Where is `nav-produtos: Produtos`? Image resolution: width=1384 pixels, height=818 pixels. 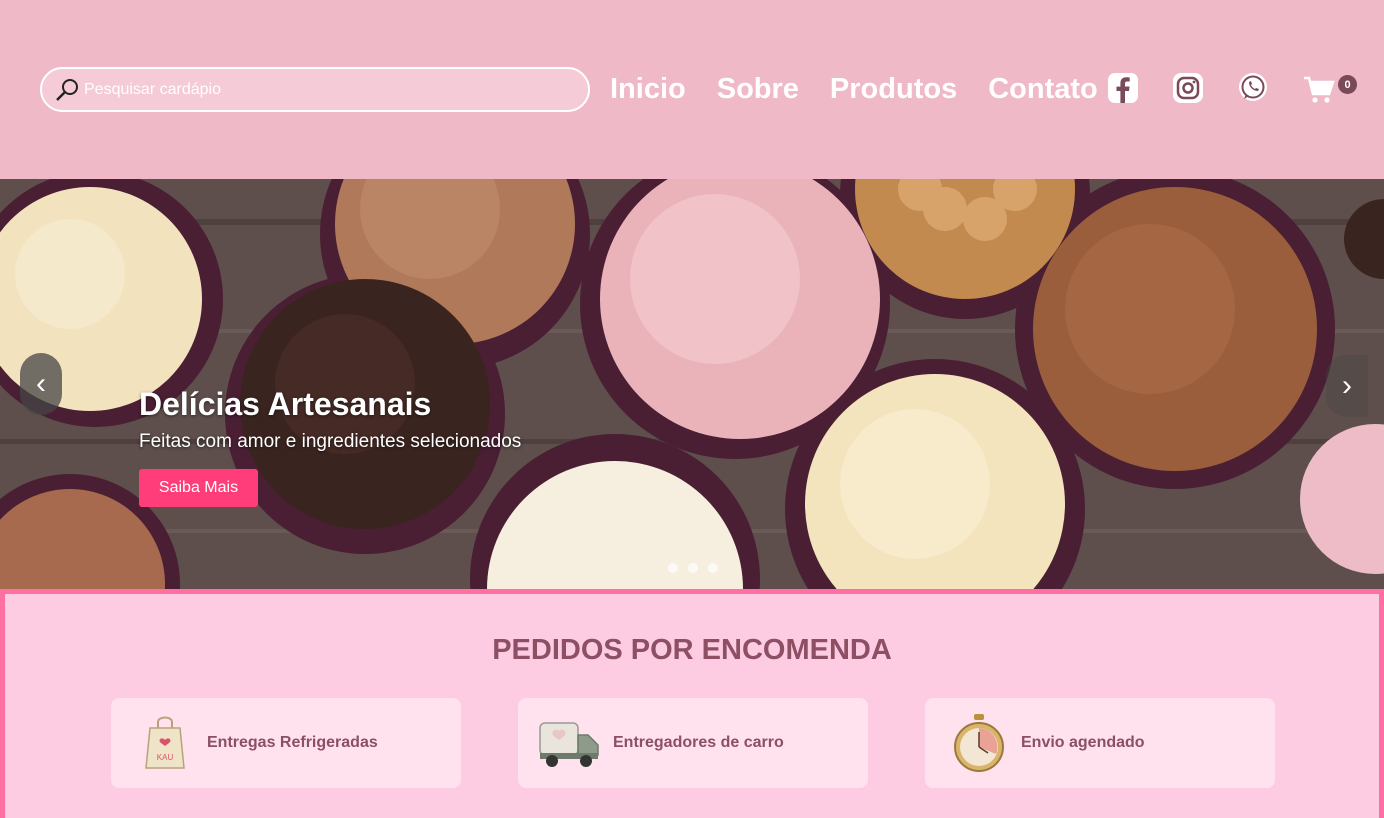
nav-produtos: Produtos is located at coordinates (893, 89).